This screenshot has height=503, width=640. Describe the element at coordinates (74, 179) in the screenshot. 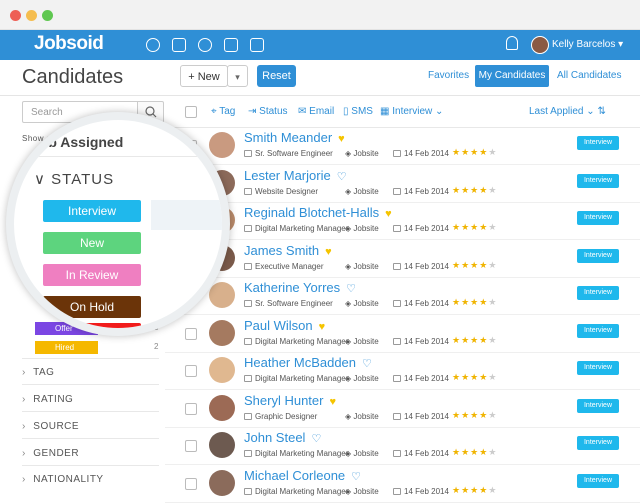

I see `status-filter-title: ∨ STATUS` at that location.